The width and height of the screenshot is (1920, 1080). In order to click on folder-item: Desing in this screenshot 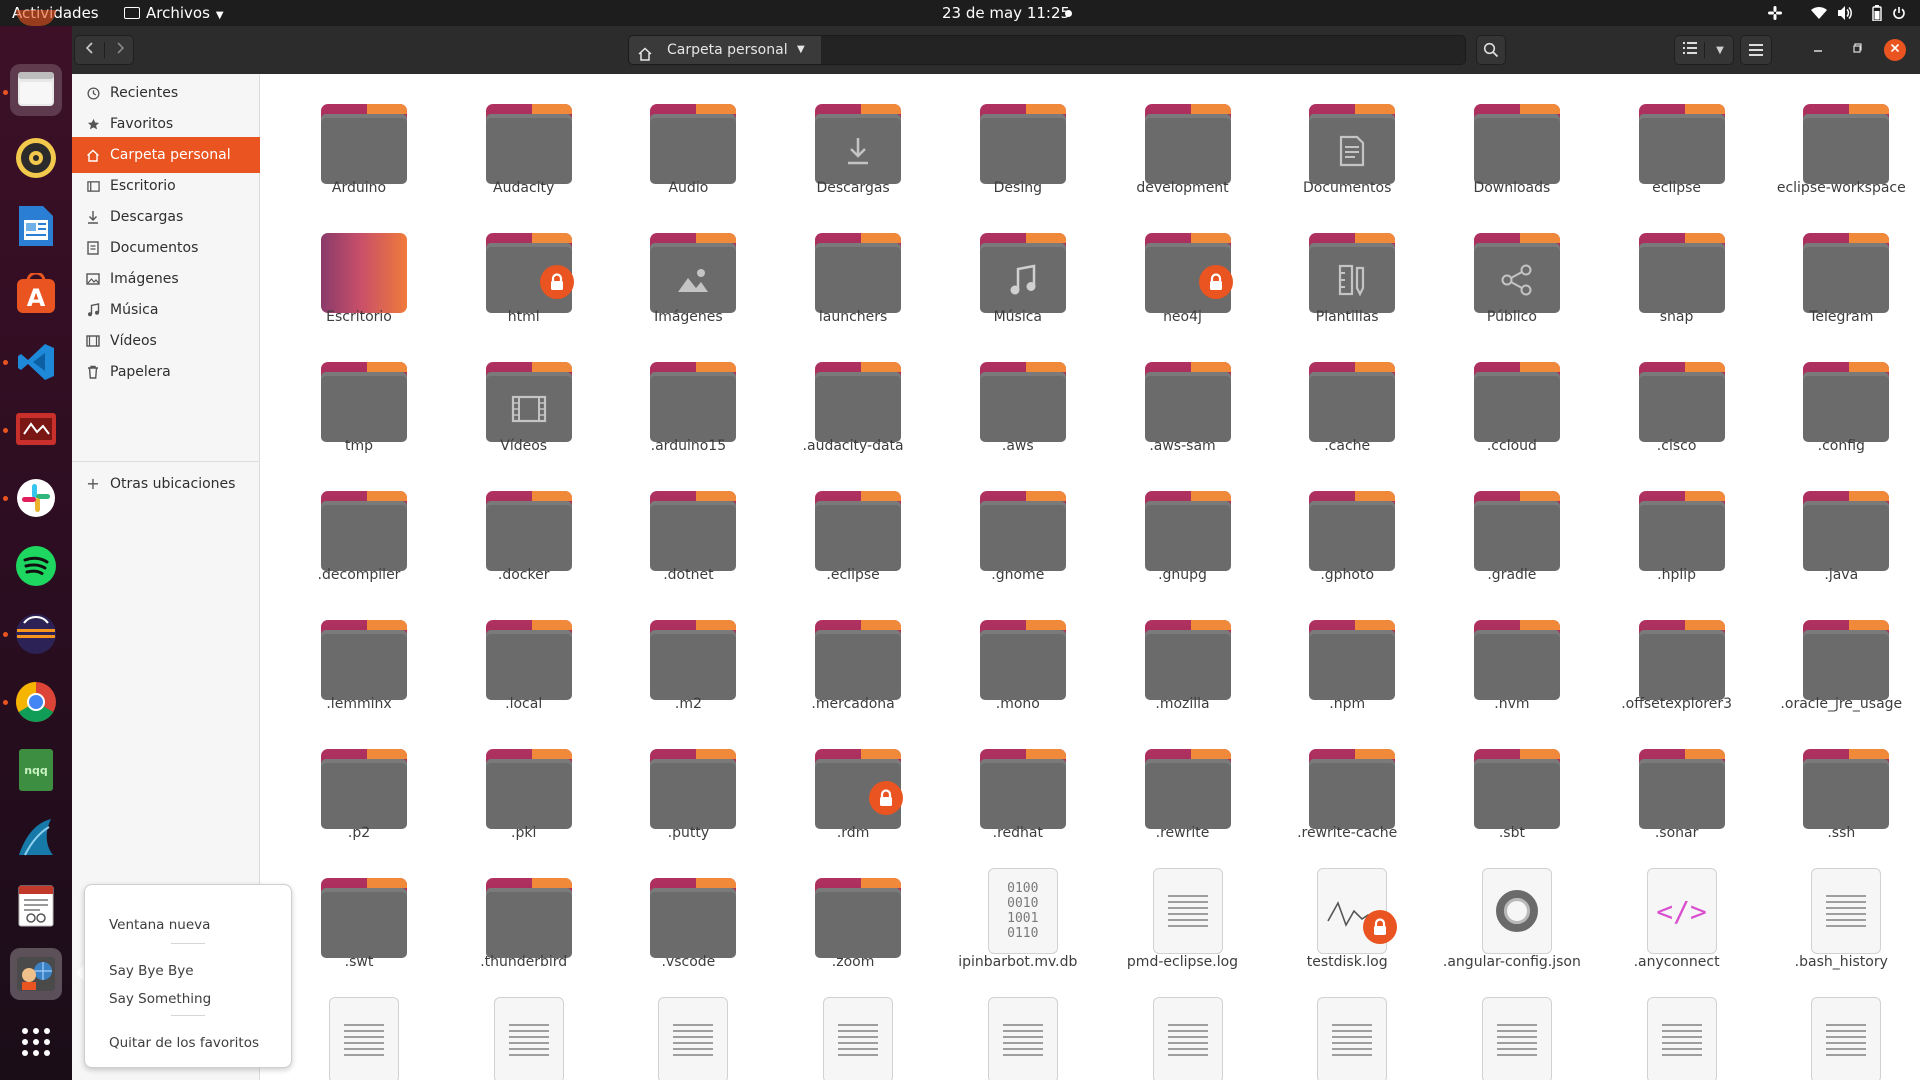, I will do `click(1018, 143)`.